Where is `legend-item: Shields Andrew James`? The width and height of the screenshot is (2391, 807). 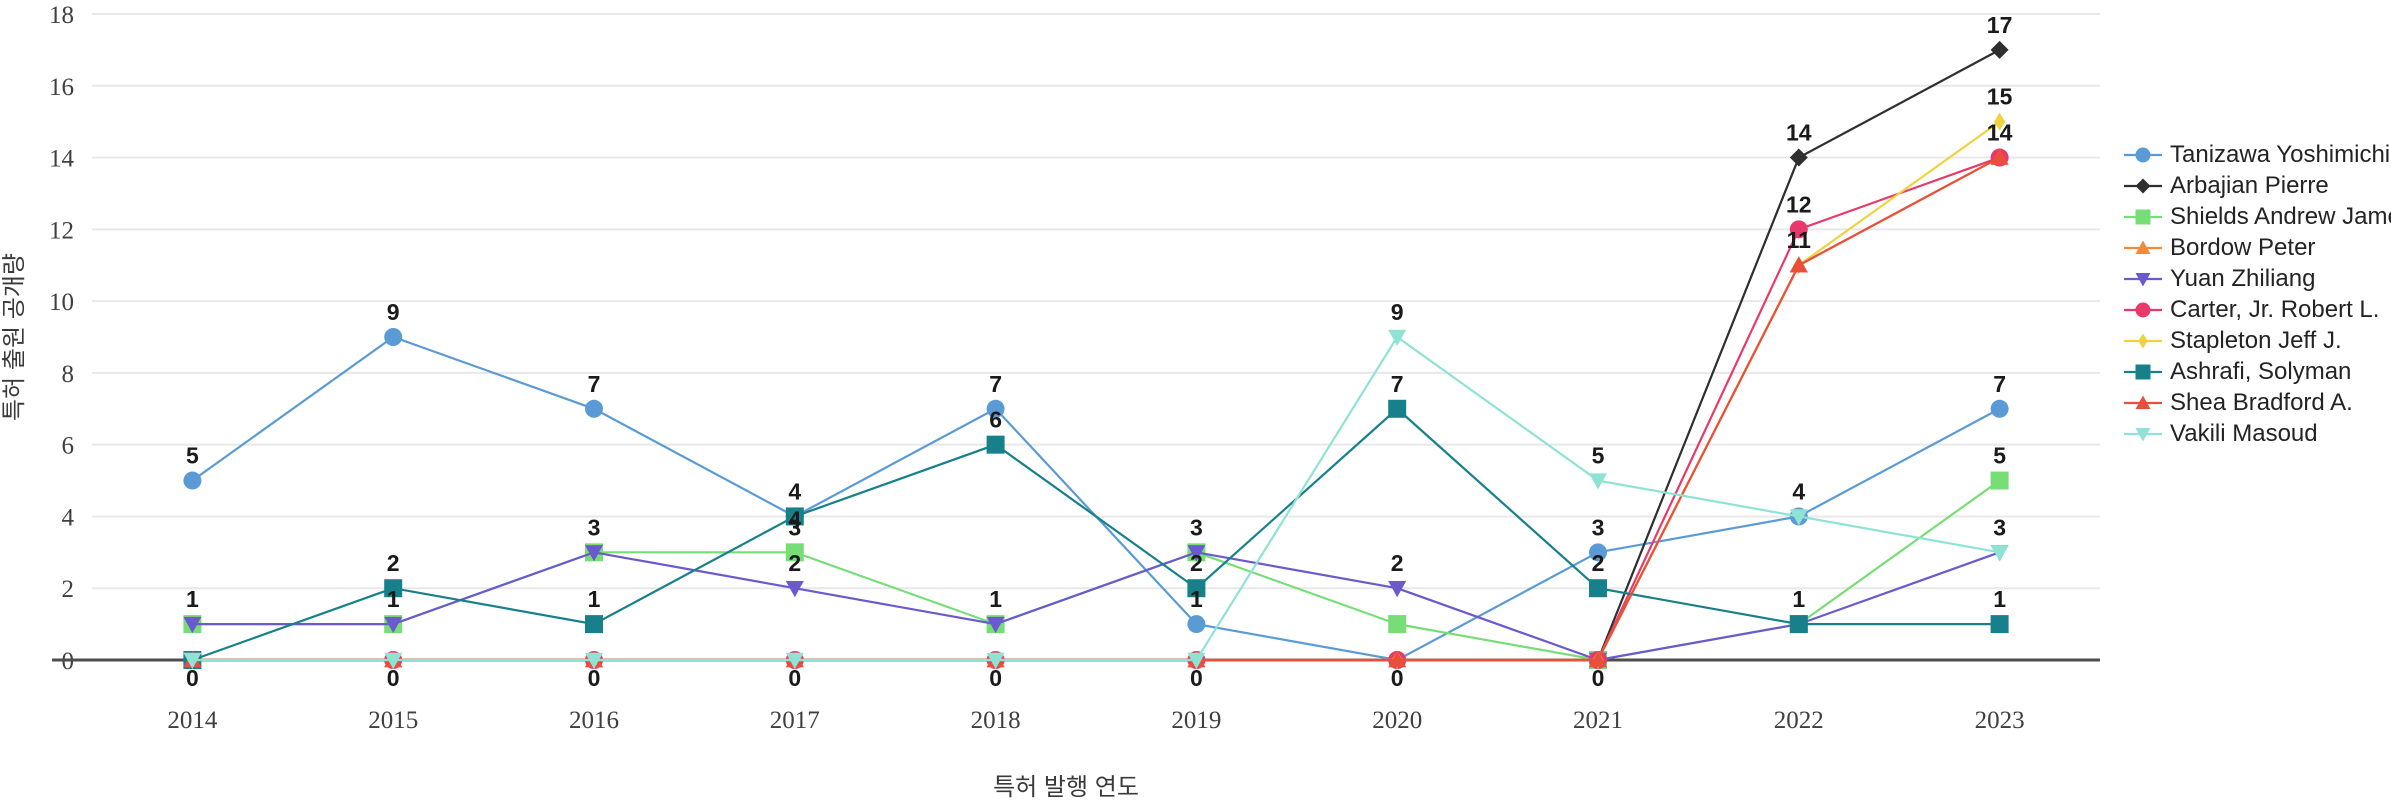
legend-item: Shields Andrew James is located at coordinates (2256, 217).